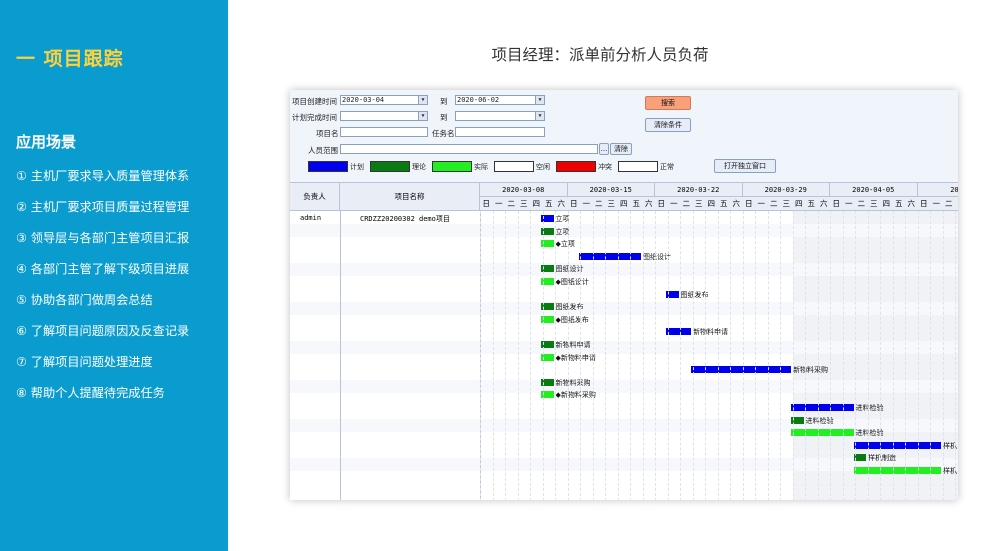 Image resolution: width=1000 pixels, height=551 pixels. Describe the element at coordinates (46, 142) in the screenshot. I see `sidebar-subtitle: 应用场景` at that location.